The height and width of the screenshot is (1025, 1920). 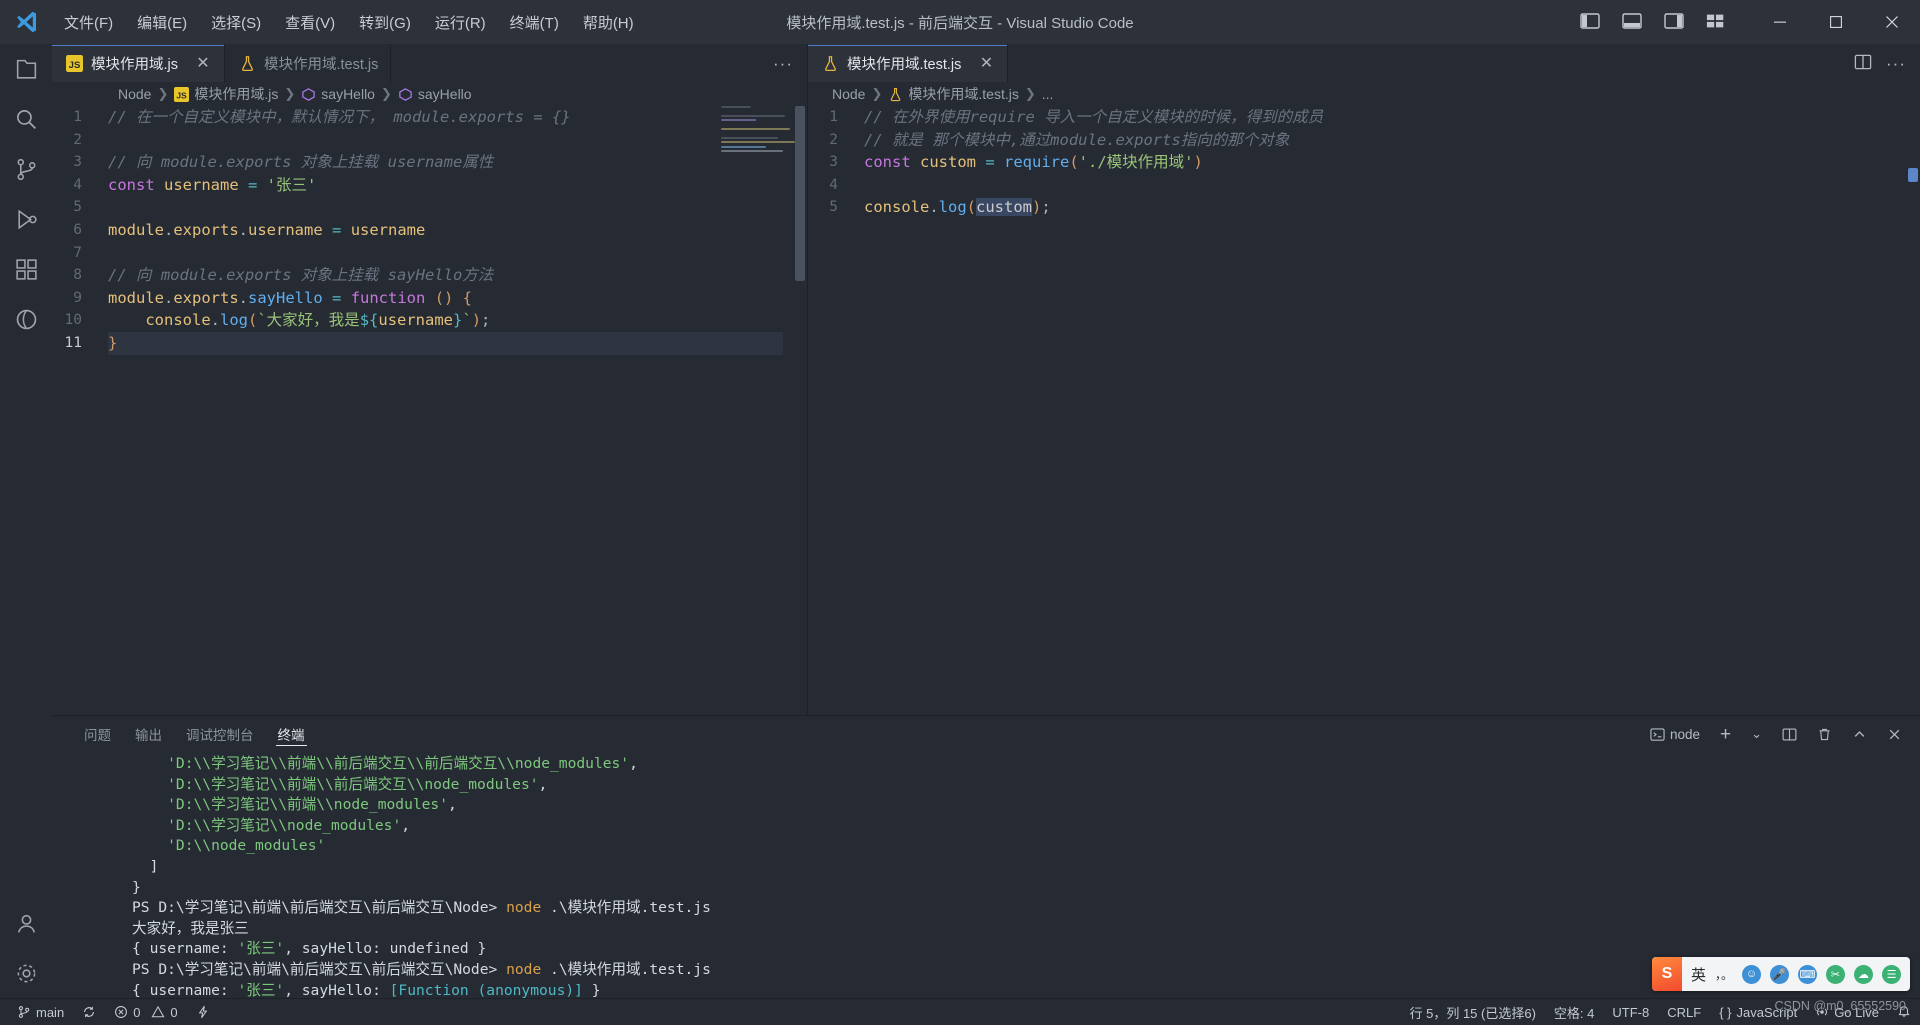 I want to click on scroll-thumb, so click(x=800, y=193).